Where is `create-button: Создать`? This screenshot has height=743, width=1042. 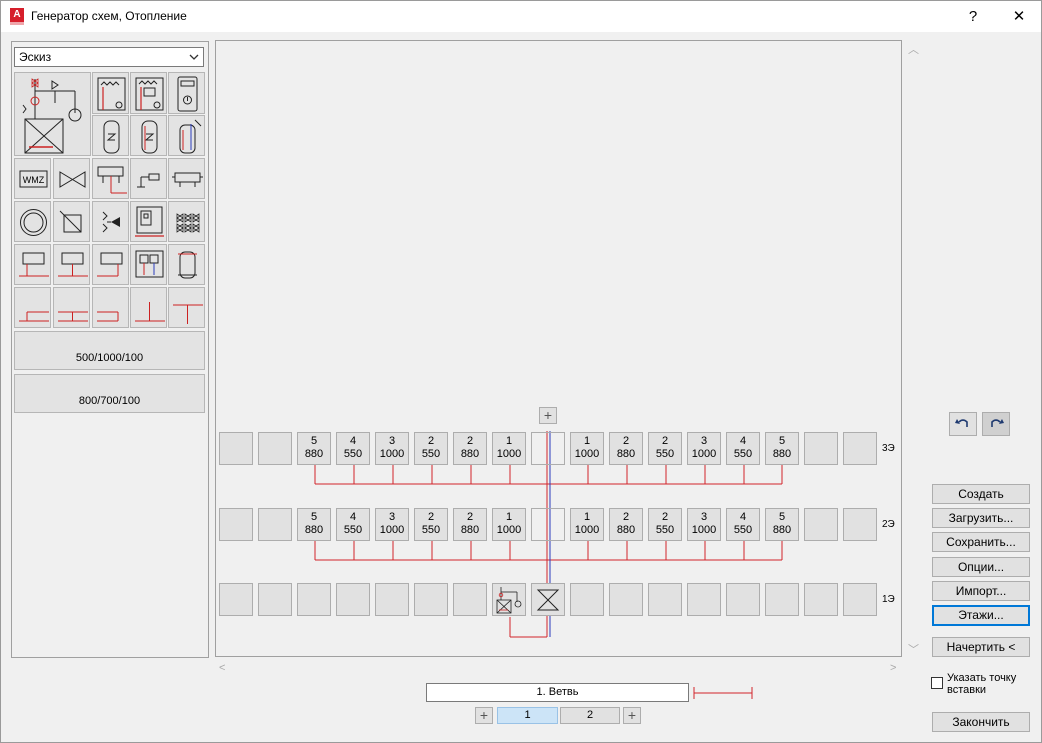 create-button: Создать is located at coordinates (981, 494).